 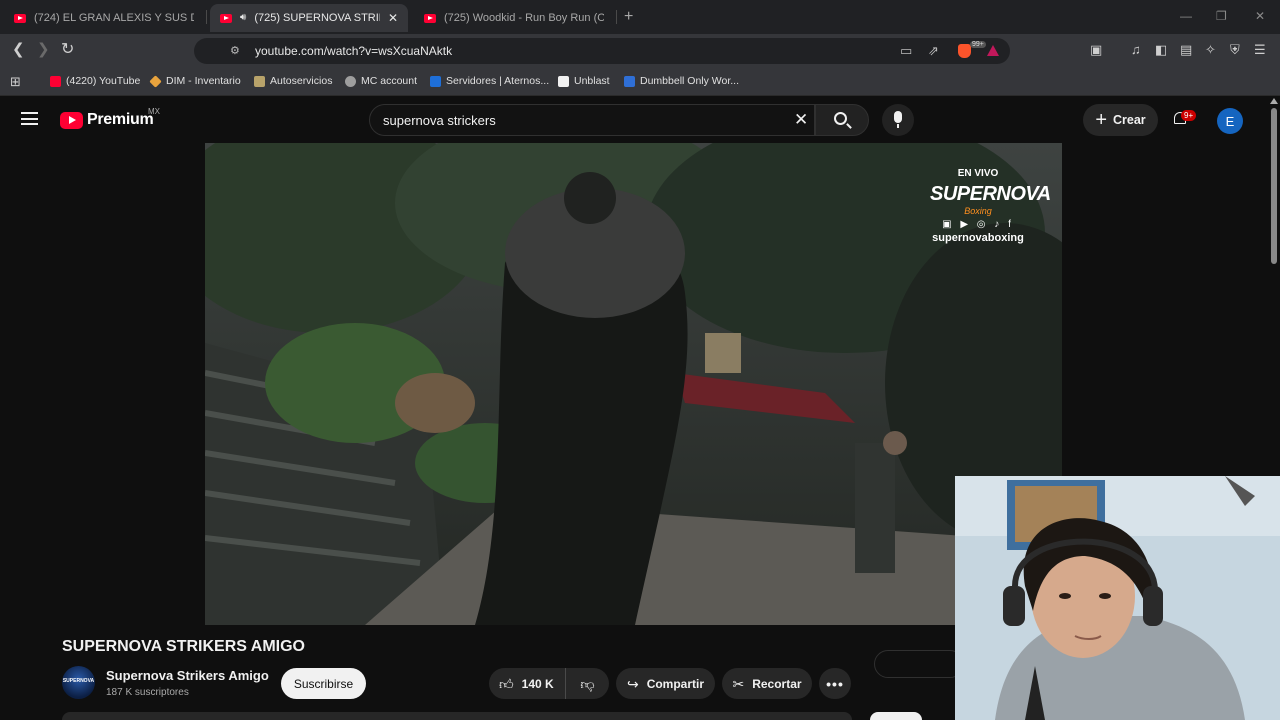 What do you see at coordinates (1221, 16) in the screenshot?
I see `maximize-icon: ❐` at bounding box center [1221, 16].